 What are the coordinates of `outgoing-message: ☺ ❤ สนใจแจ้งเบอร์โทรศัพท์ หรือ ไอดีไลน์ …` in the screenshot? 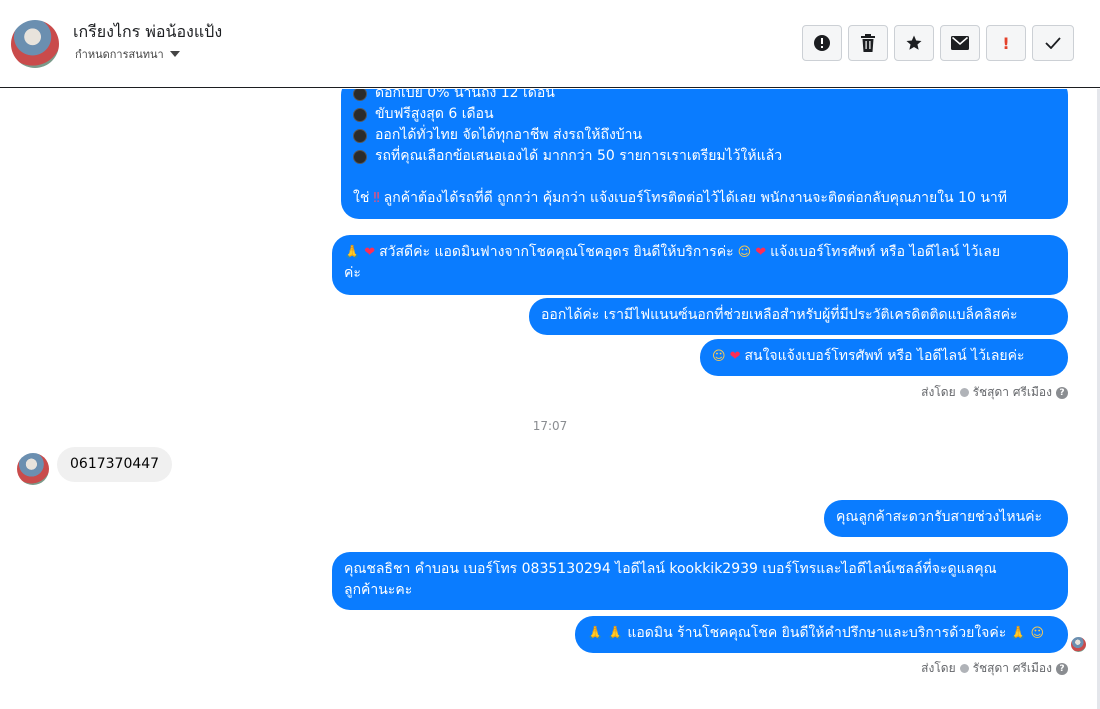 It's located at (884, 357).